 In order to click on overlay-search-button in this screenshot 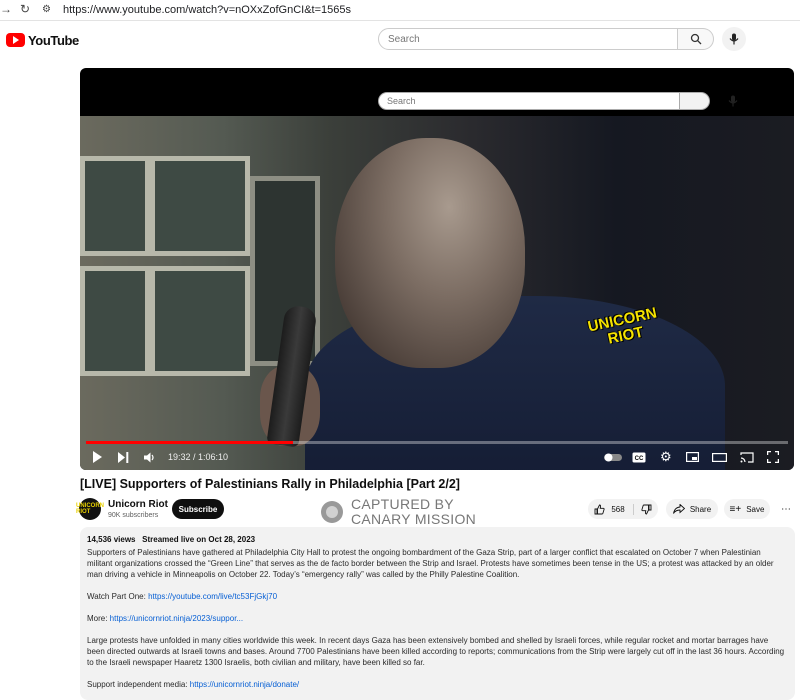, I will do `click(695, 101)`.